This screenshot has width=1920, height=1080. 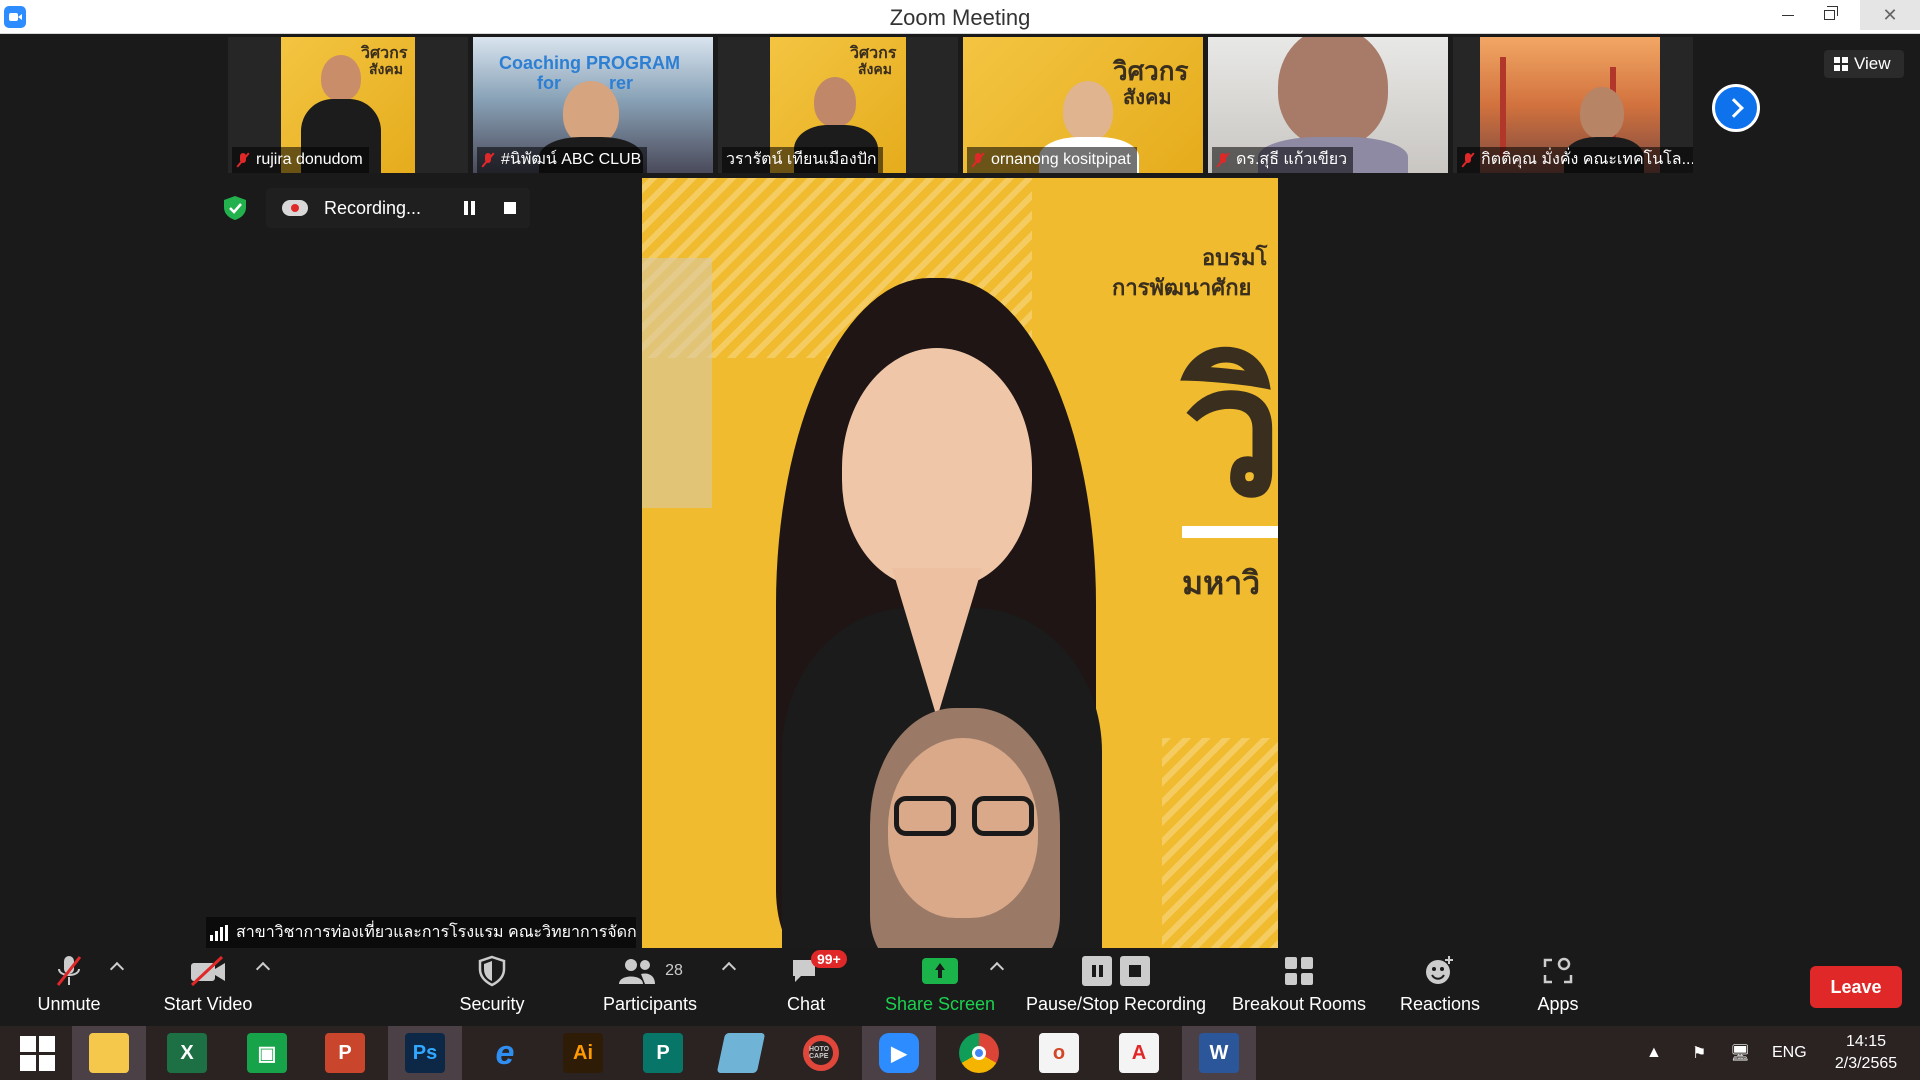 What do you see at coordinates (219, 933) in the screenshot?
I see `connection-signal-icon` at bounding box center [219, 933].